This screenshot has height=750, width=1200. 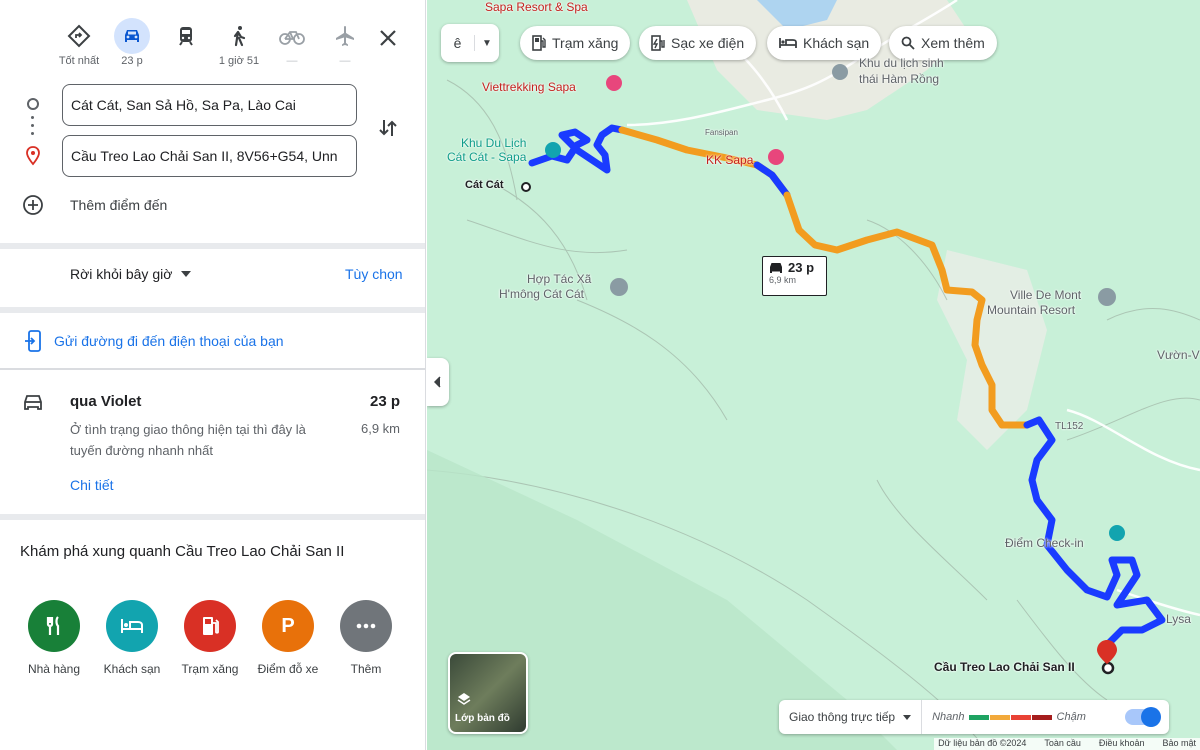 I want to click on mode-driving: 23 p, so click(x=132, y=43).